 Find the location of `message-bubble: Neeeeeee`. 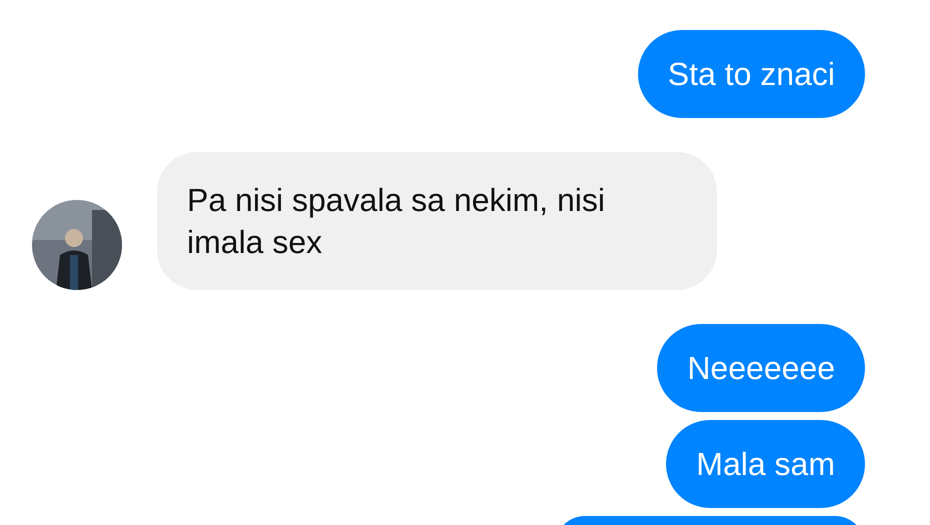

message-bubble: Neeeeeee is located at coordinates (761, 368).